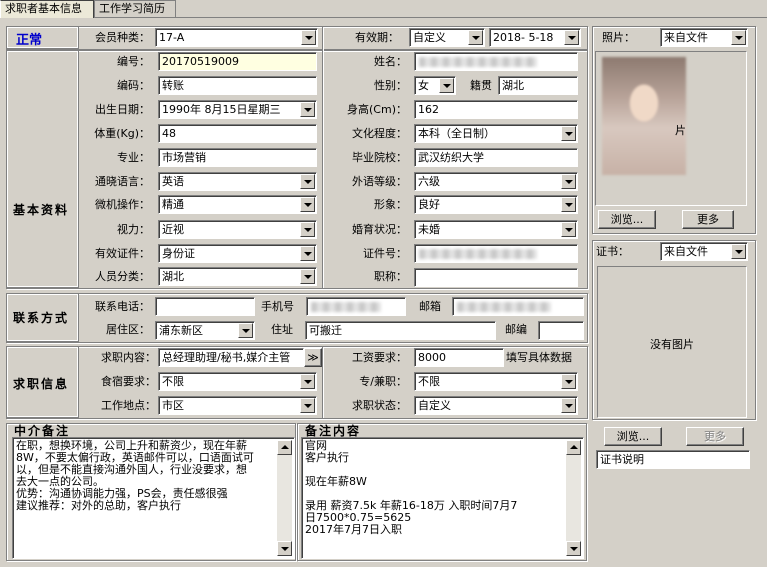 The width and height of the screenshot is (767, 567). What do you see at coordinates (327, 457) in the screenshot?
I see `remarks-line: 客户执行` at bounding box center [327, 457].